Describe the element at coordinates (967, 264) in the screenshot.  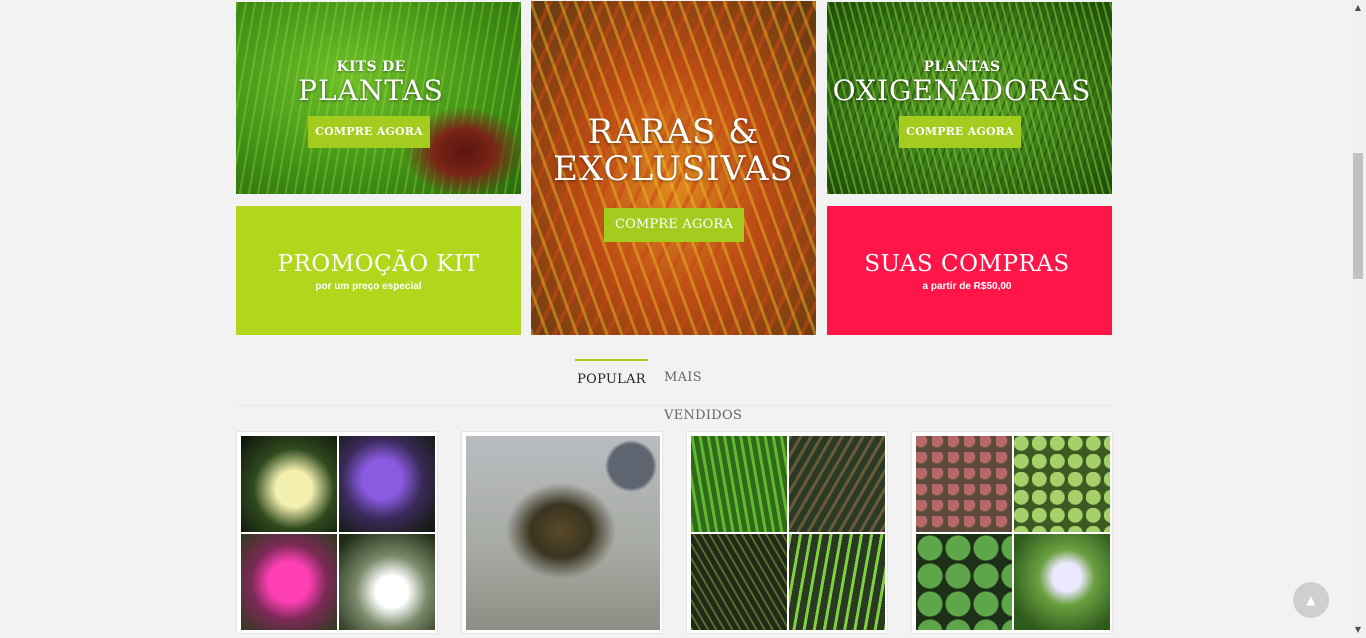
I see `compras-title: SUAS COMPRAS` at that location.